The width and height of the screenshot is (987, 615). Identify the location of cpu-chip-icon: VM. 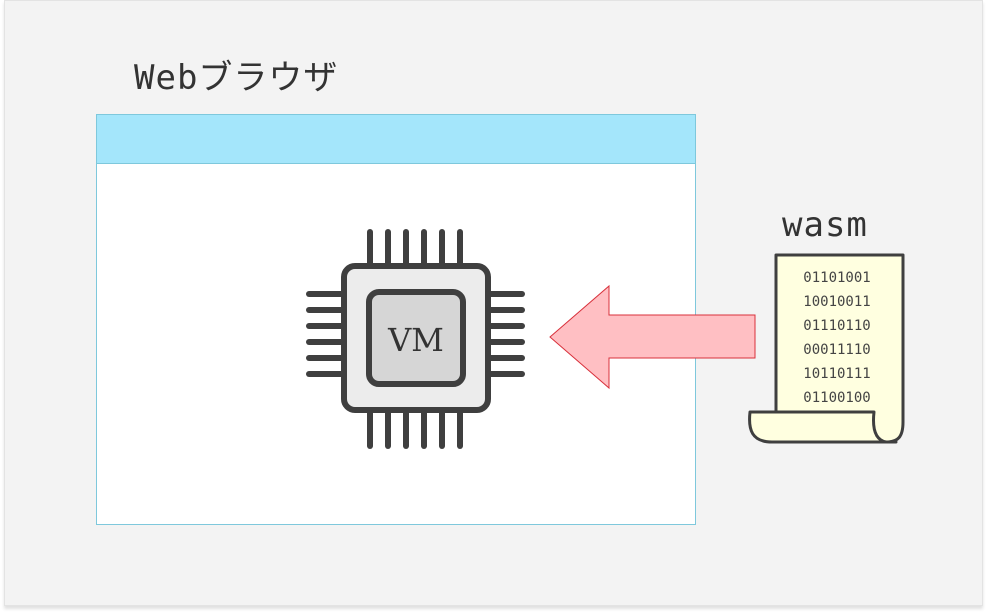
(415, 339).